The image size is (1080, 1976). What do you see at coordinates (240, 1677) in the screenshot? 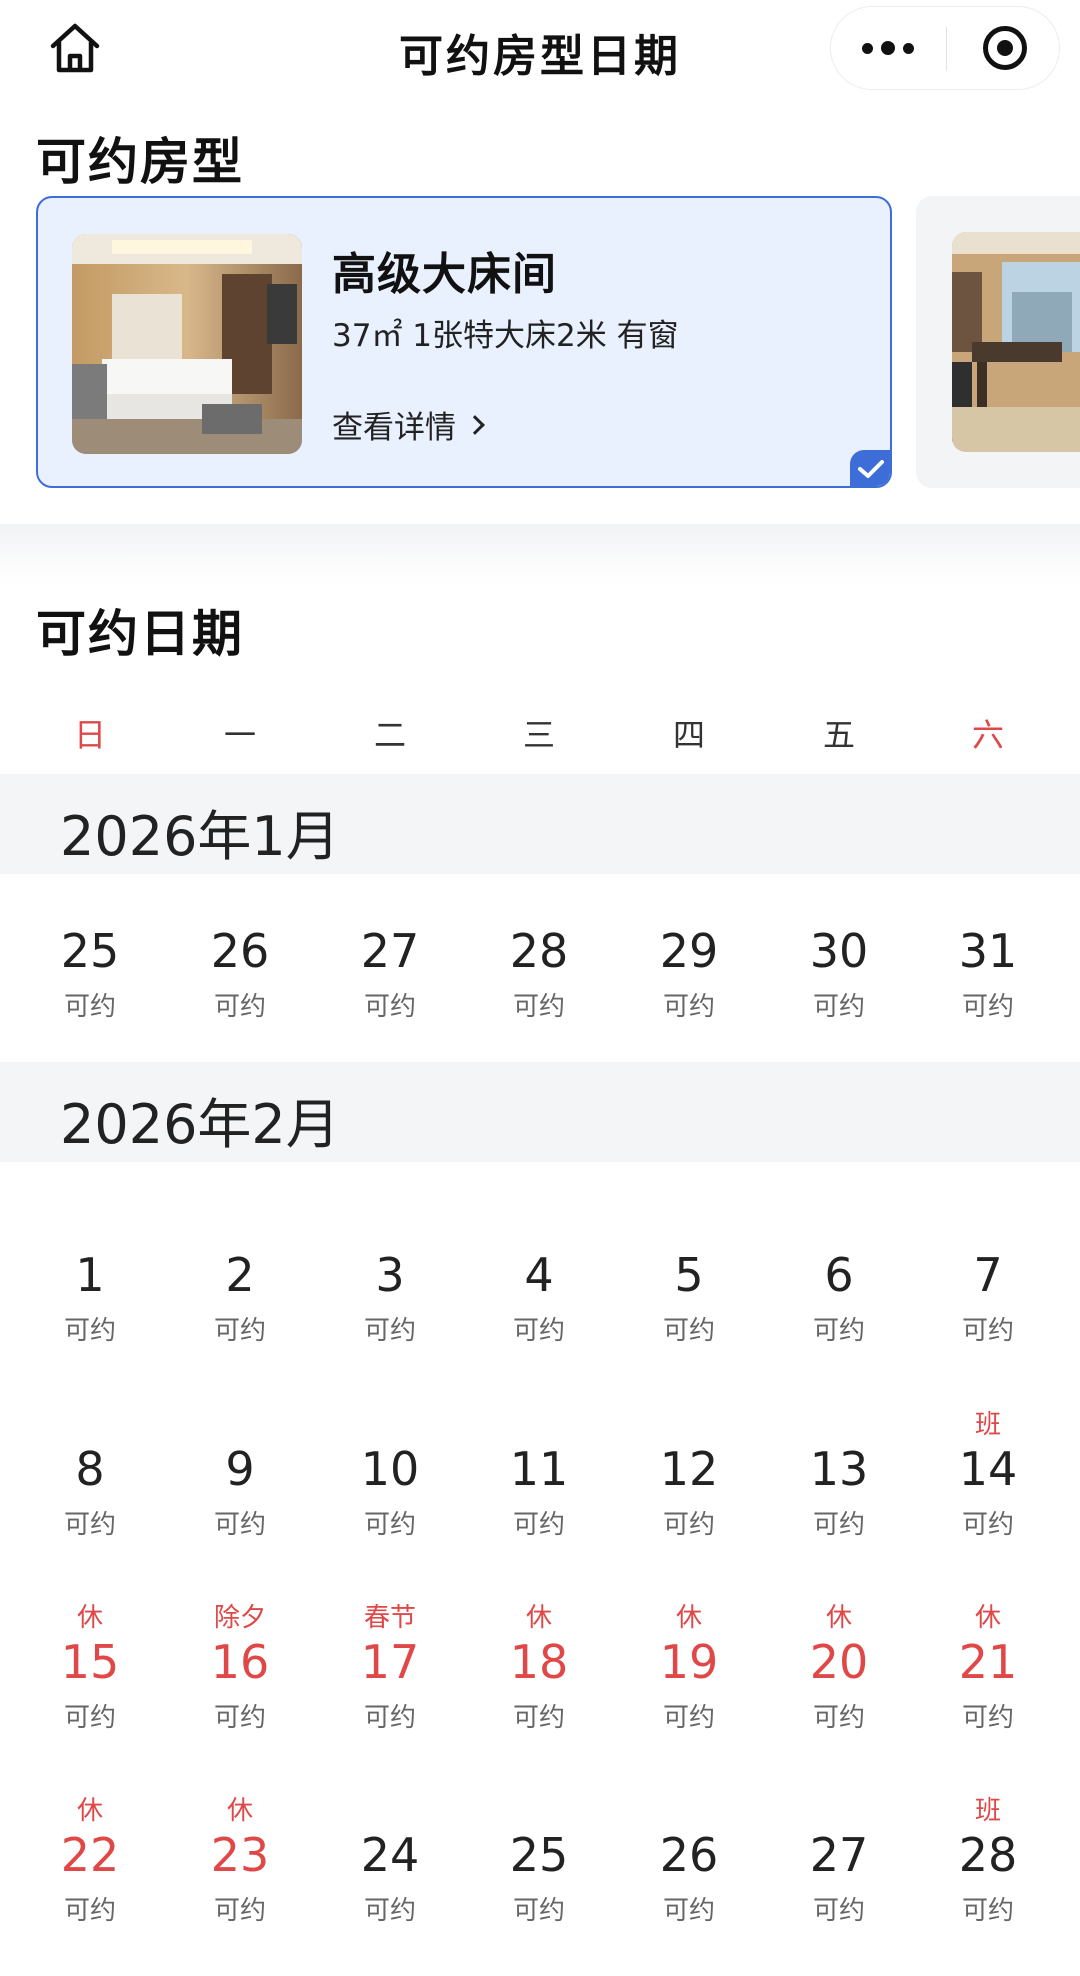
I see `calendar-day: 除夕 16 可约` at bounding box center [240, 1677].